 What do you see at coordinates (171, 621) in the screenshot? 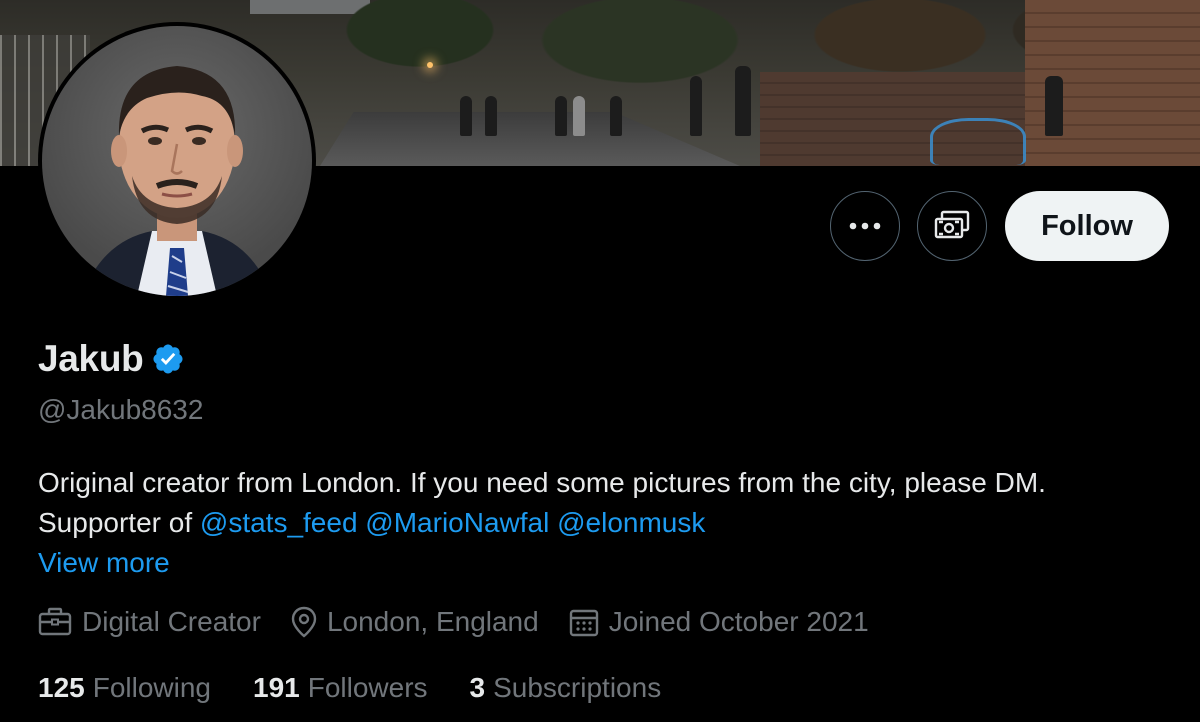
I see `category-text: Digital Creator` at bounding box center [171, 621].